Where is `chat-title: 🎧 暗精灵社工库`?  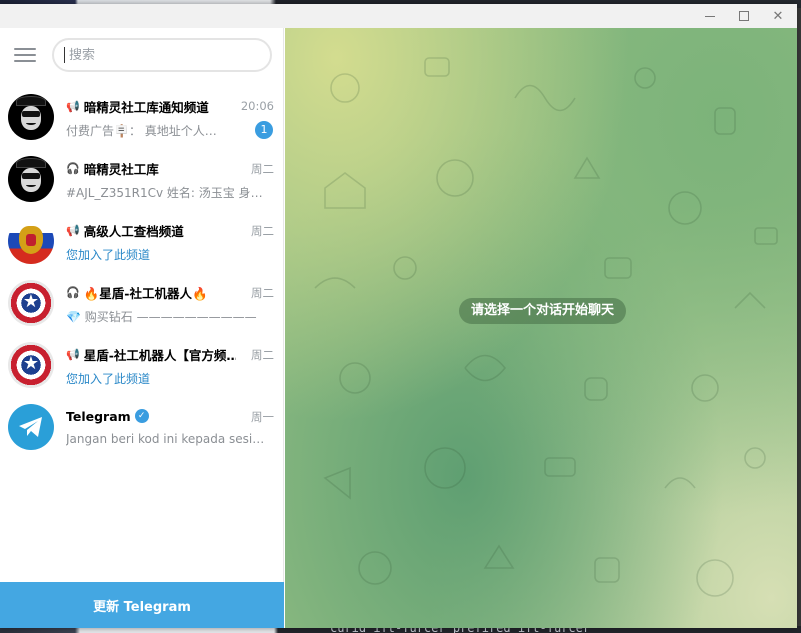 chat-title: 🎧 暗精灵社工库 is located at coordinates (112, 169).